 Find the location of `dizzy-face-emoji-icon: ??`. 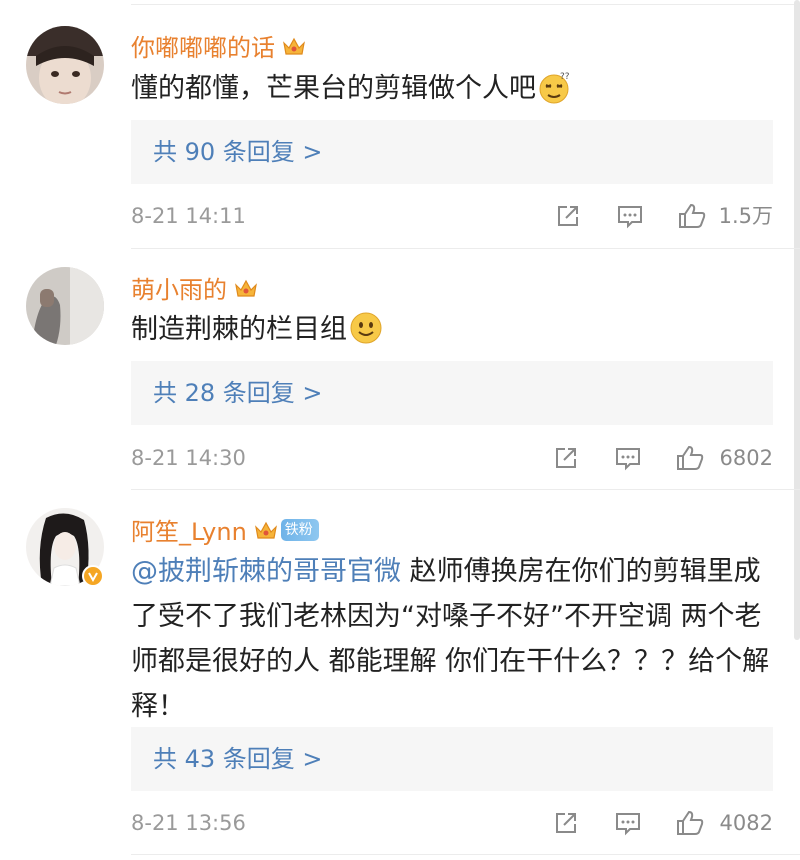

dizzy-face-emoji-icon: ?? is located at coordinates (555, 87).